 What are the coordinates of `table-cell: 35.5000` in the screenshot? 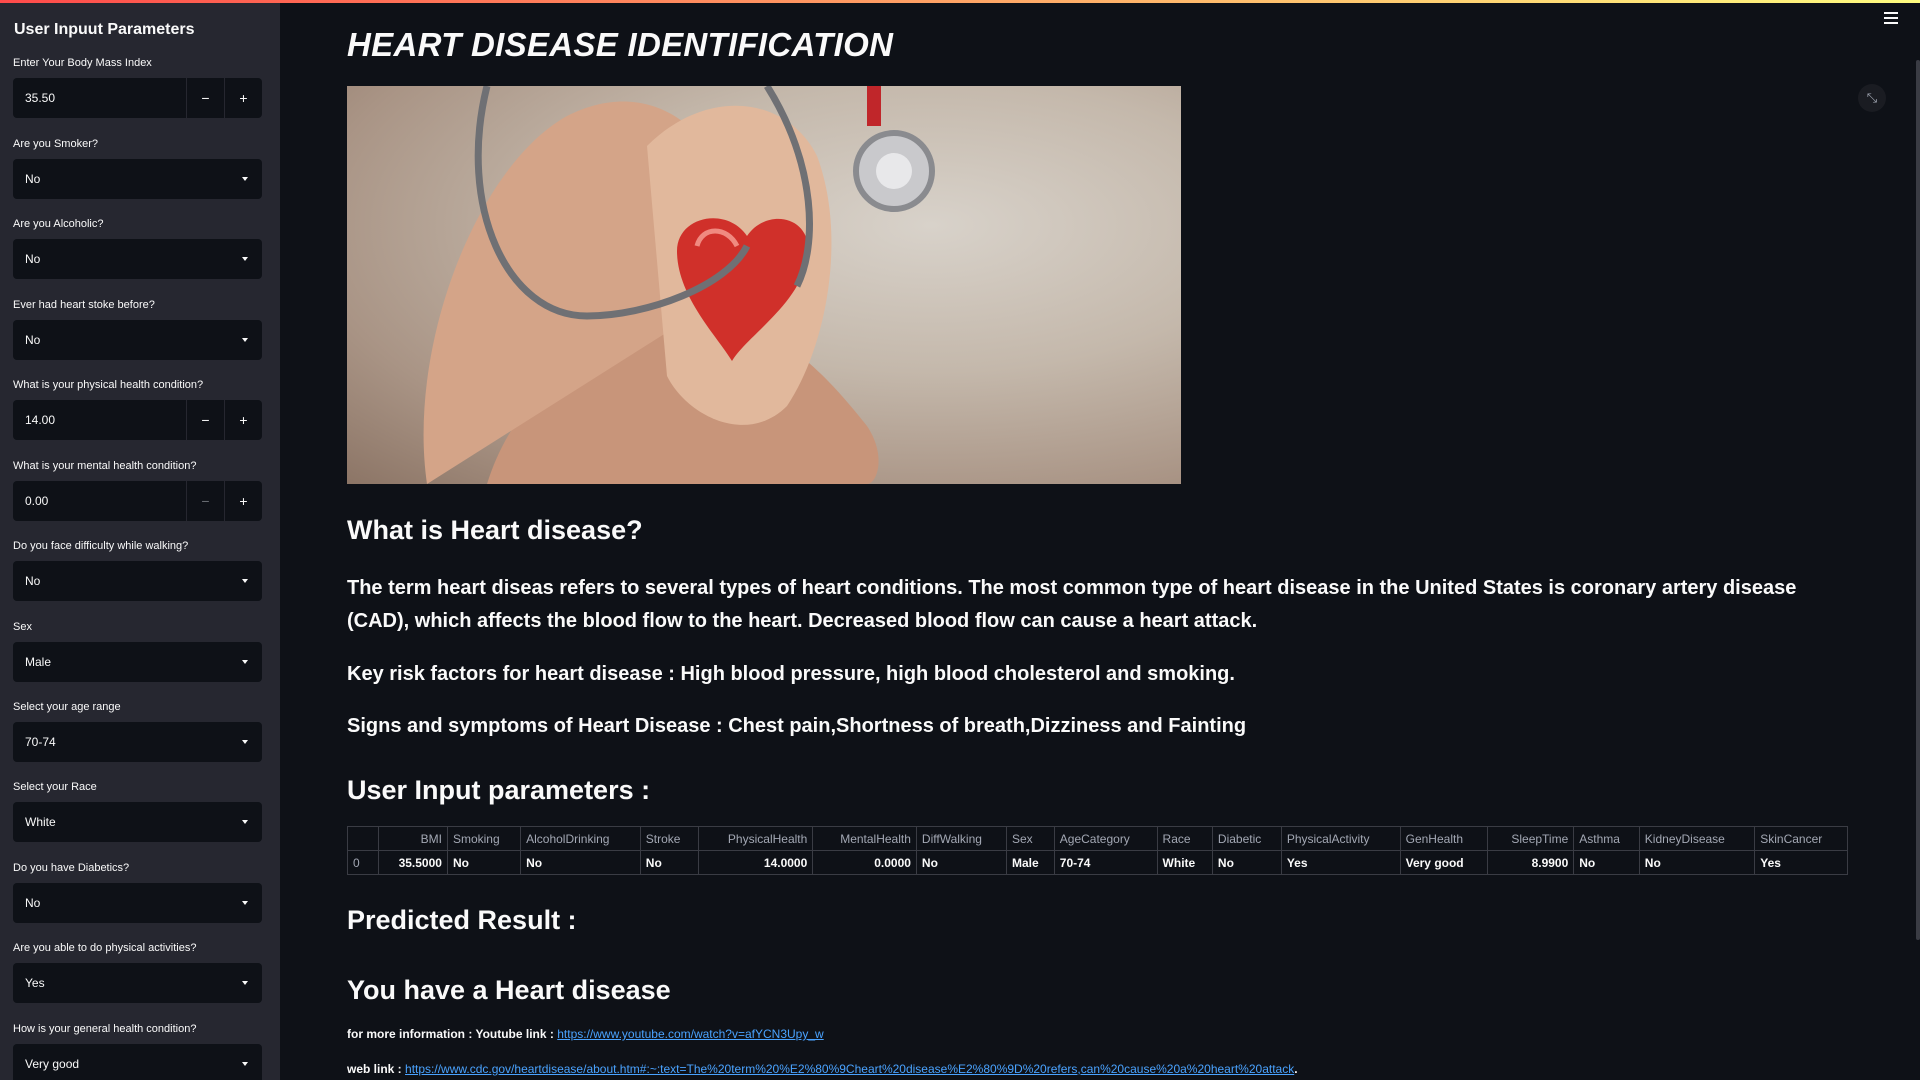 It's located at (413, 862).